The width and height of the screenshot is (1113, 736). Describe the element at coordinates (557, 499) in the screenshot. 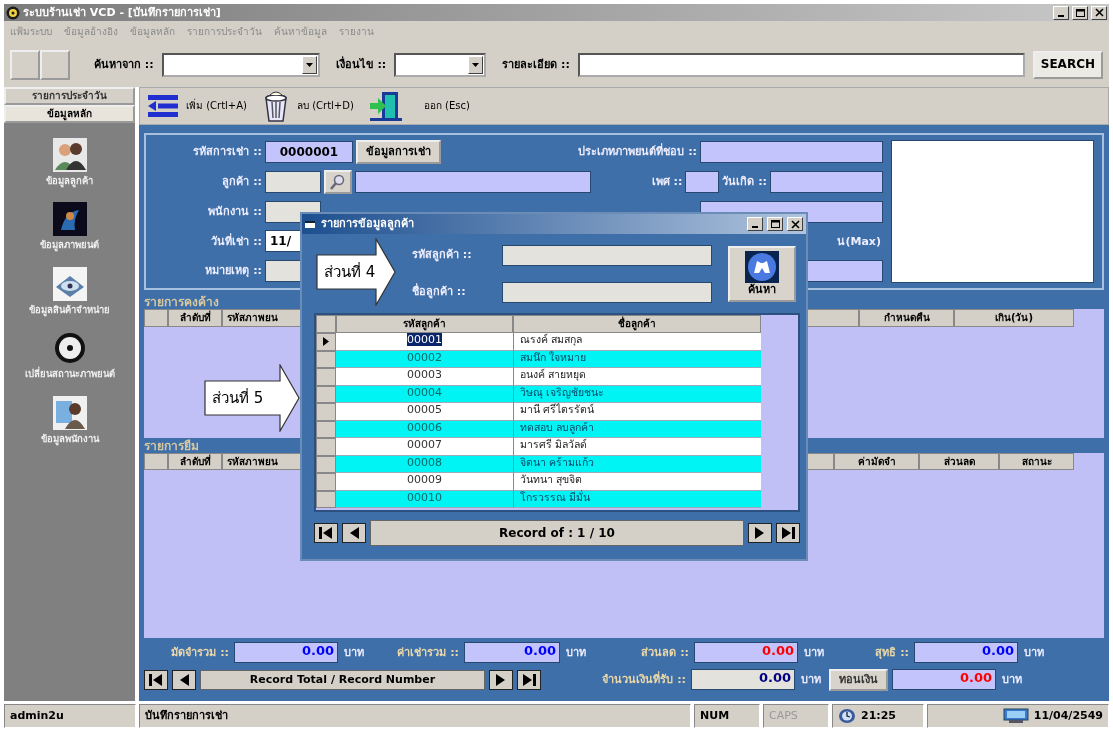

I see `grid-row: 00010 โกรวรรณ มีมั่น` at that location.